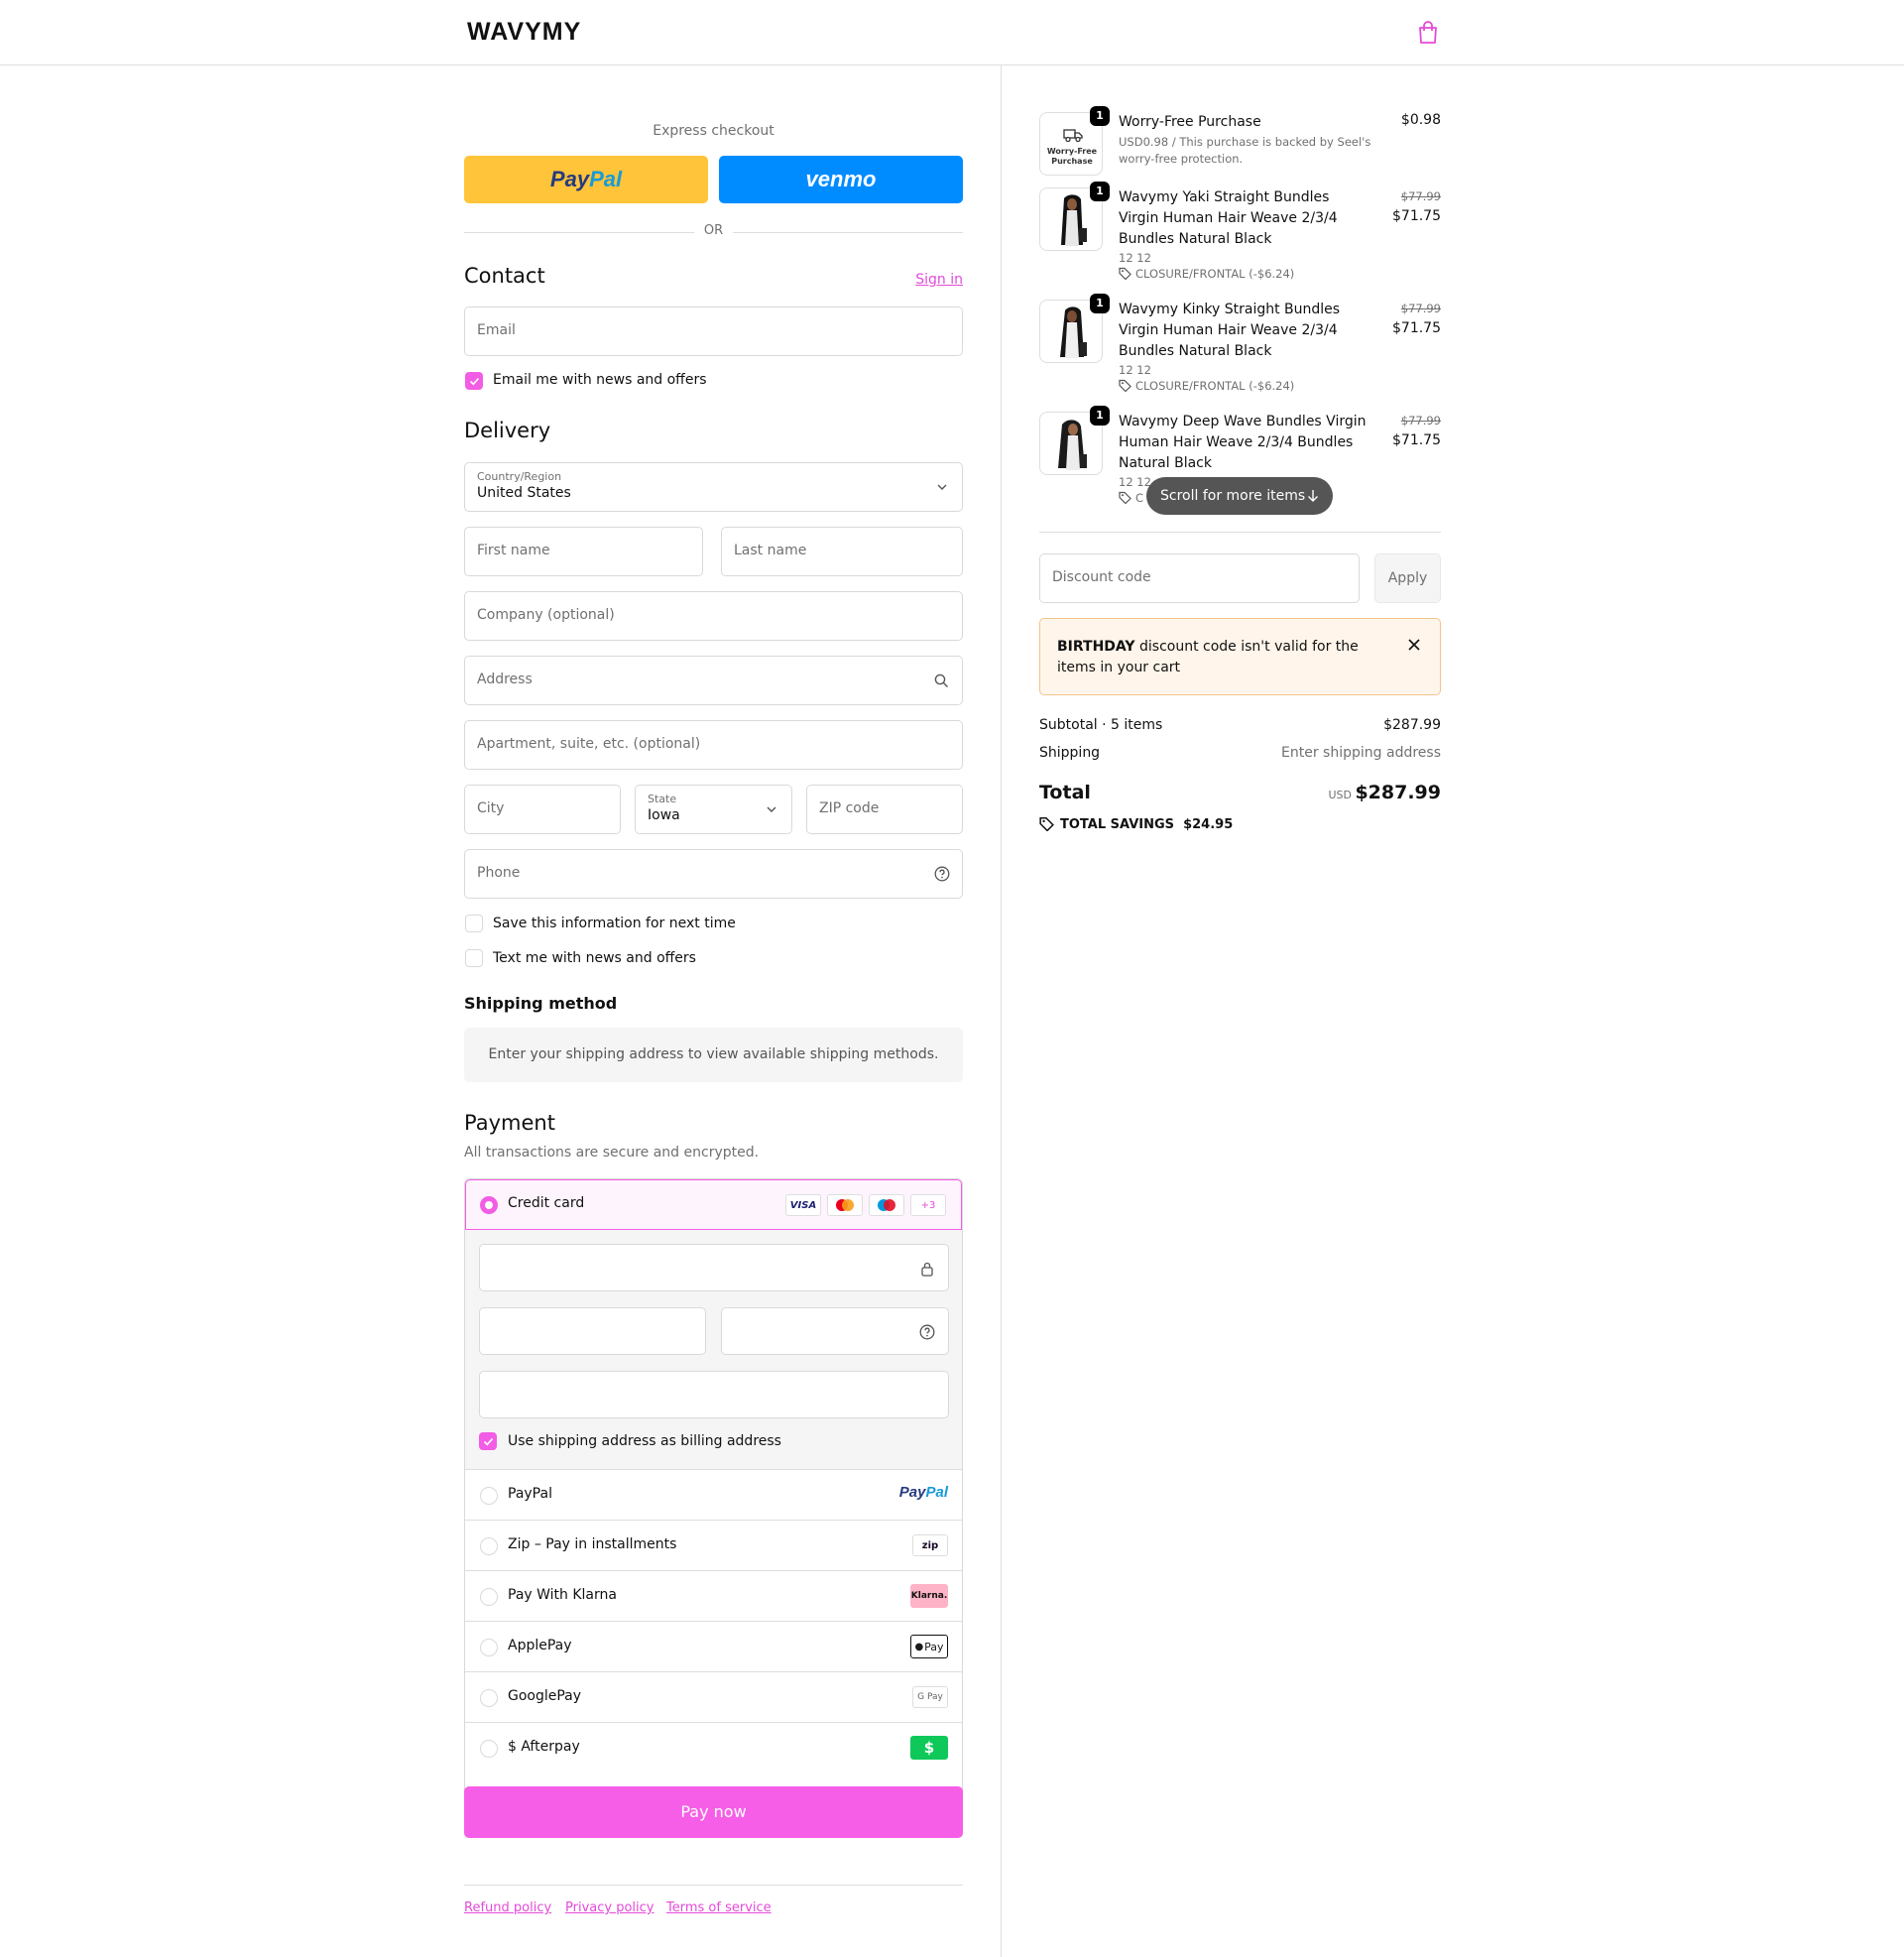 The image size is (1904, 1957). What do you see at coordinates (1199, 578) in the screenshot?
I see `discount-code-field: Discount code` at bounding box center [1199, 578].